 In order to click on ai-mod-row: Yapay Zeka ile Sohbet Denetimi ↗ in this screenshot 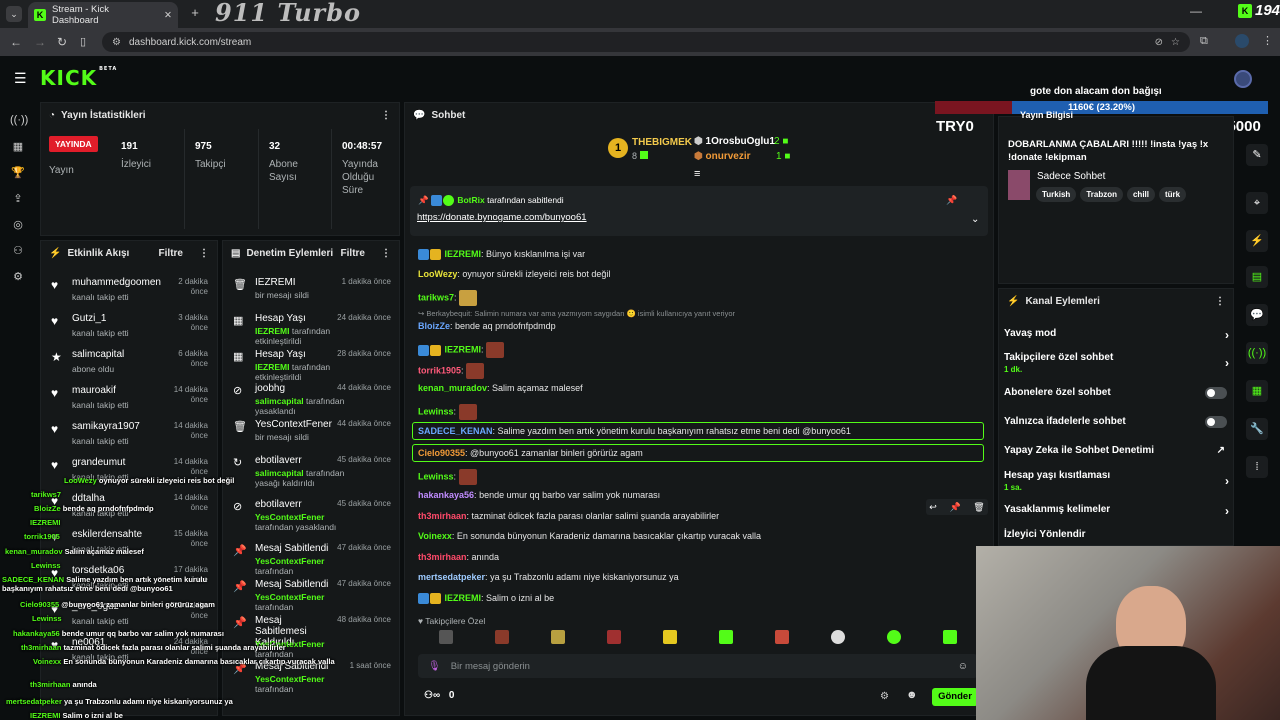, I will do `click(1116, 450)`.